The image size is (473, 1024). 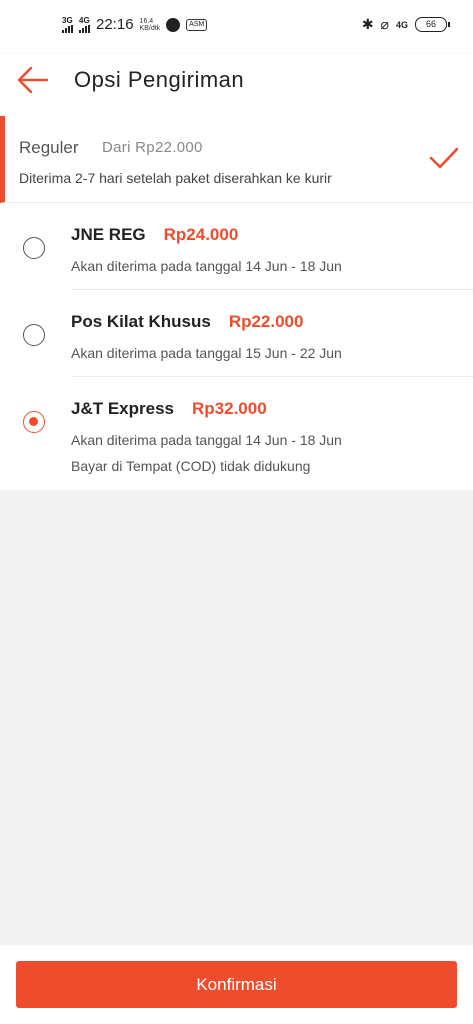 I want to click on network-speed-unit: KB/dtk, so click(x=150, y=28).